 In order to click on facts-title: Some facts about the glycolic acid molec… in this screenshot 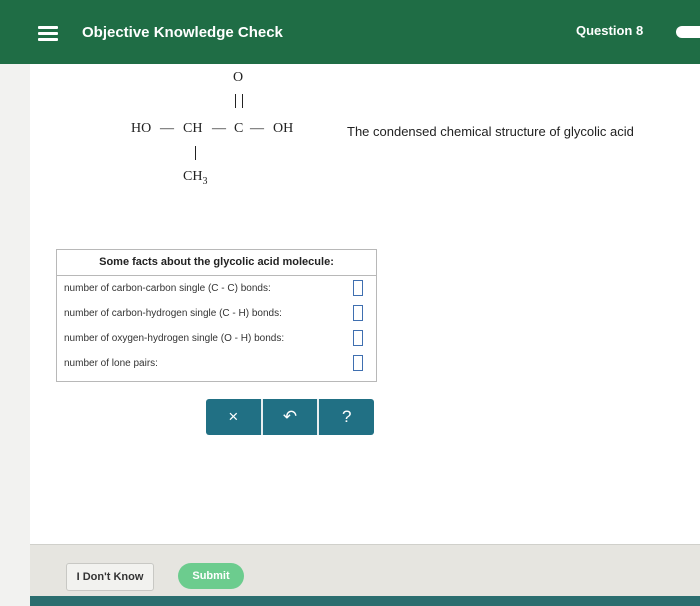, I will do `click(216, 263)`.